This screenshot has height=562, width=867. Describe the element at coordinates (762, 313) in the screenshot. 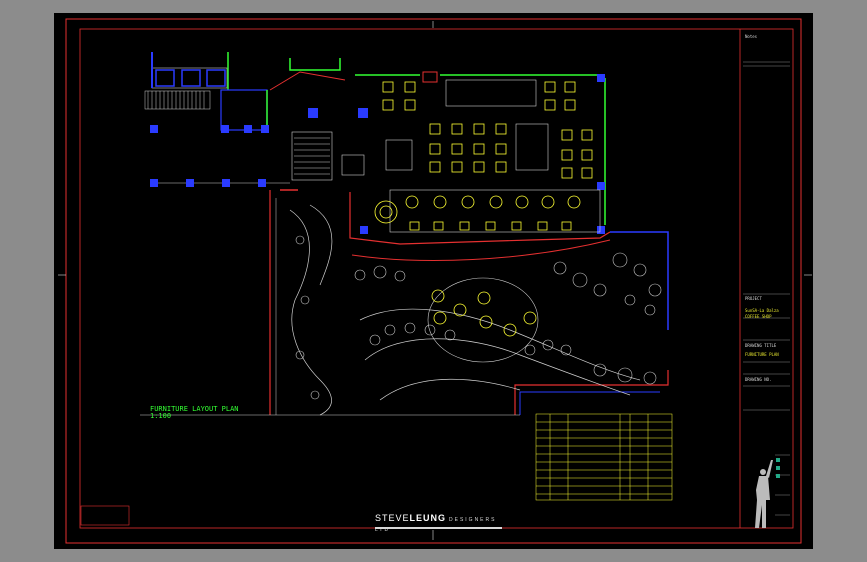

I see `project-value: SunSA-La Dalza COFFEE SHOP` at that location.